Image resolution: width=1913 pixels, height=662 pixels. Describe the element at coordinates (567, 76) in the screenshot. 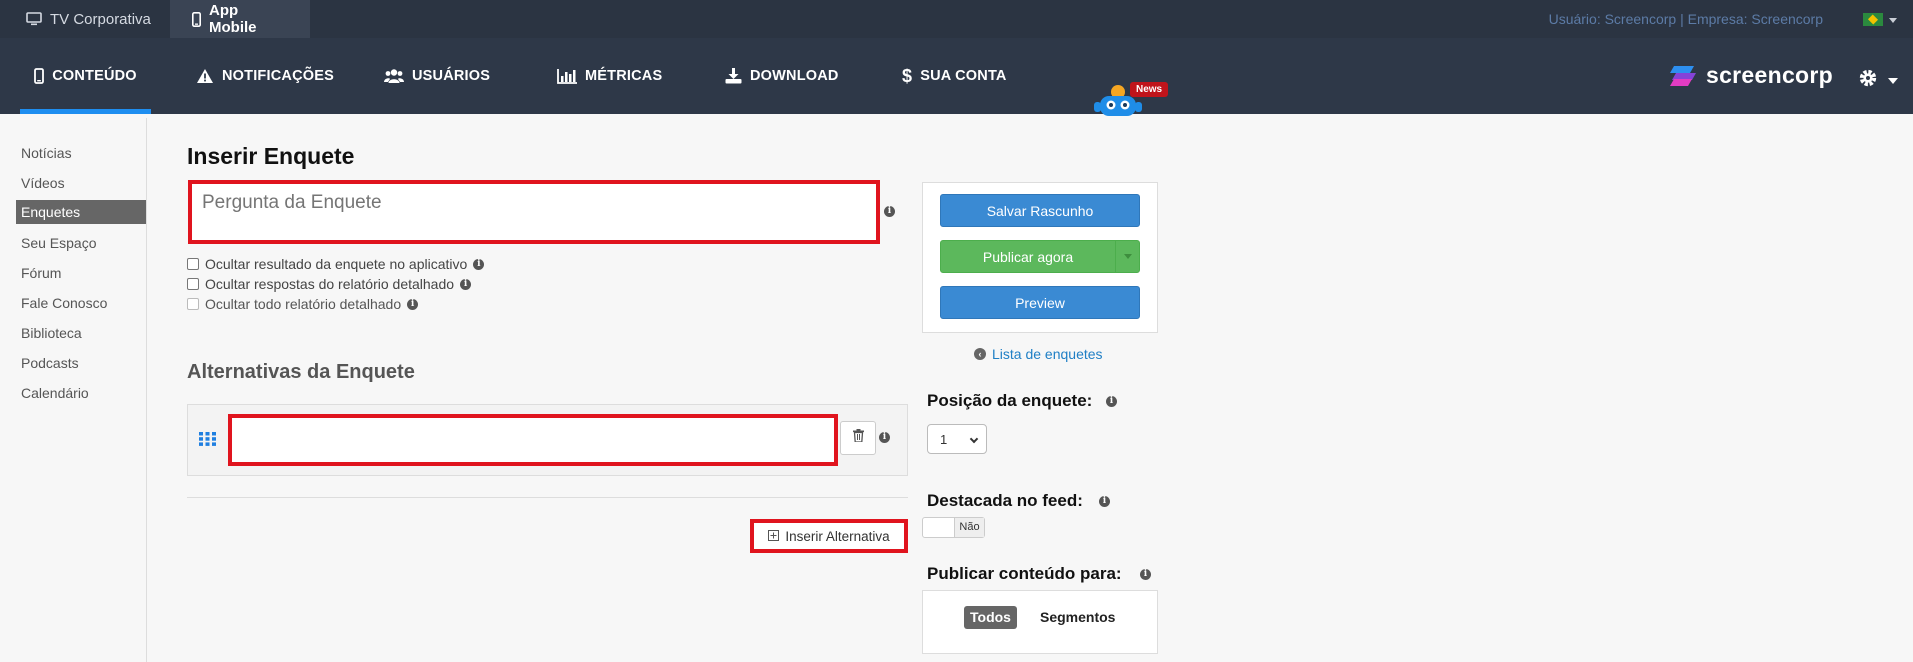

I see `bar-chart-icon` at that location.